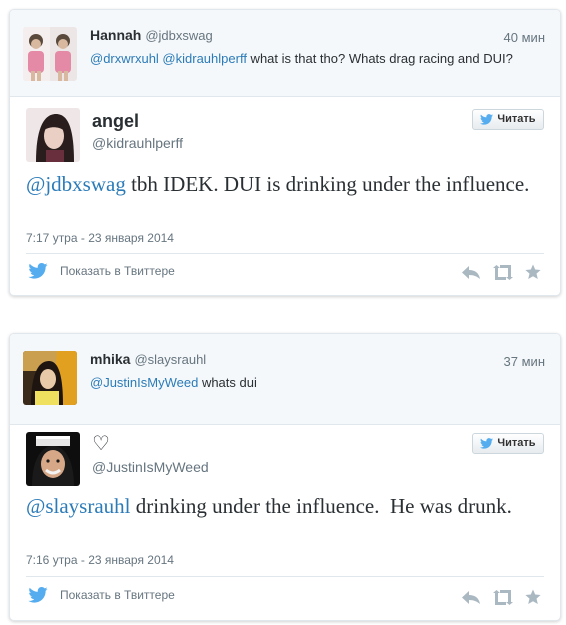 The image size is (566, 625). Describe the element at coordinates (168, 58) in the screenshot. I see `reply-mentions: @drxwrxuhl @kidrauhlperff` at that location.